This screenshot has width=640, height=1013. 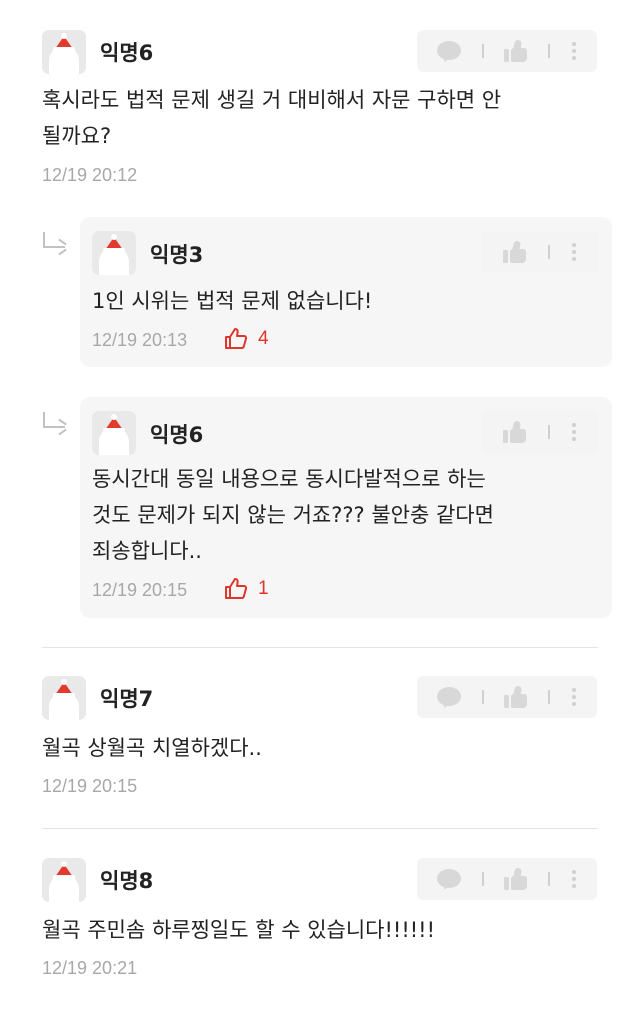 I want to click on comment-nickname: 익명8, so click(x=127, y=881).